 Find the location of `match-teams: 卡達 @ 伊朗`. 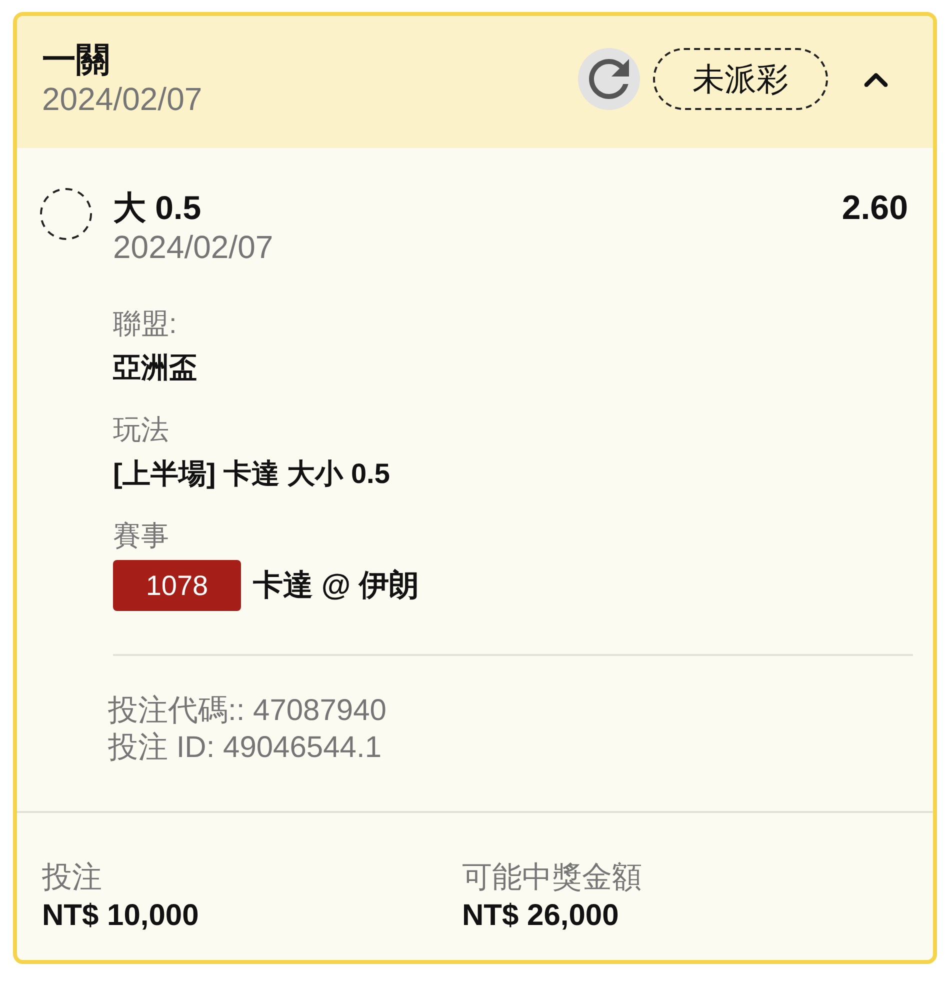

match-teams: 卡達 @ 伊朗 is located at coordinates (336, 586).